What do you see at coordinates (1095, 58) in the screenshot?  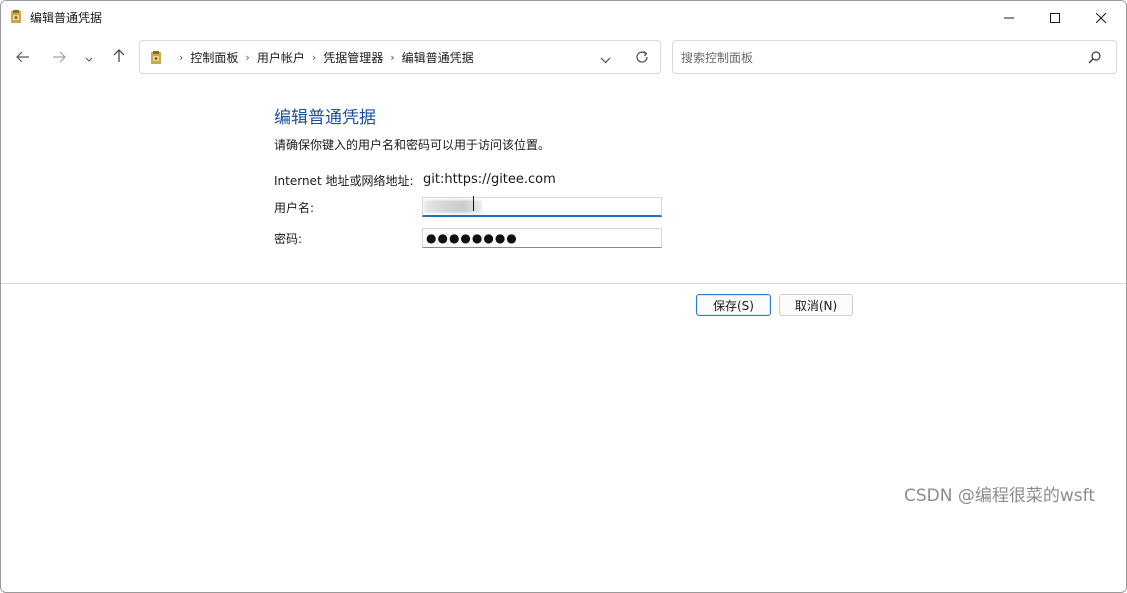 I see `search-icon` at bounding box center [1095, 58].